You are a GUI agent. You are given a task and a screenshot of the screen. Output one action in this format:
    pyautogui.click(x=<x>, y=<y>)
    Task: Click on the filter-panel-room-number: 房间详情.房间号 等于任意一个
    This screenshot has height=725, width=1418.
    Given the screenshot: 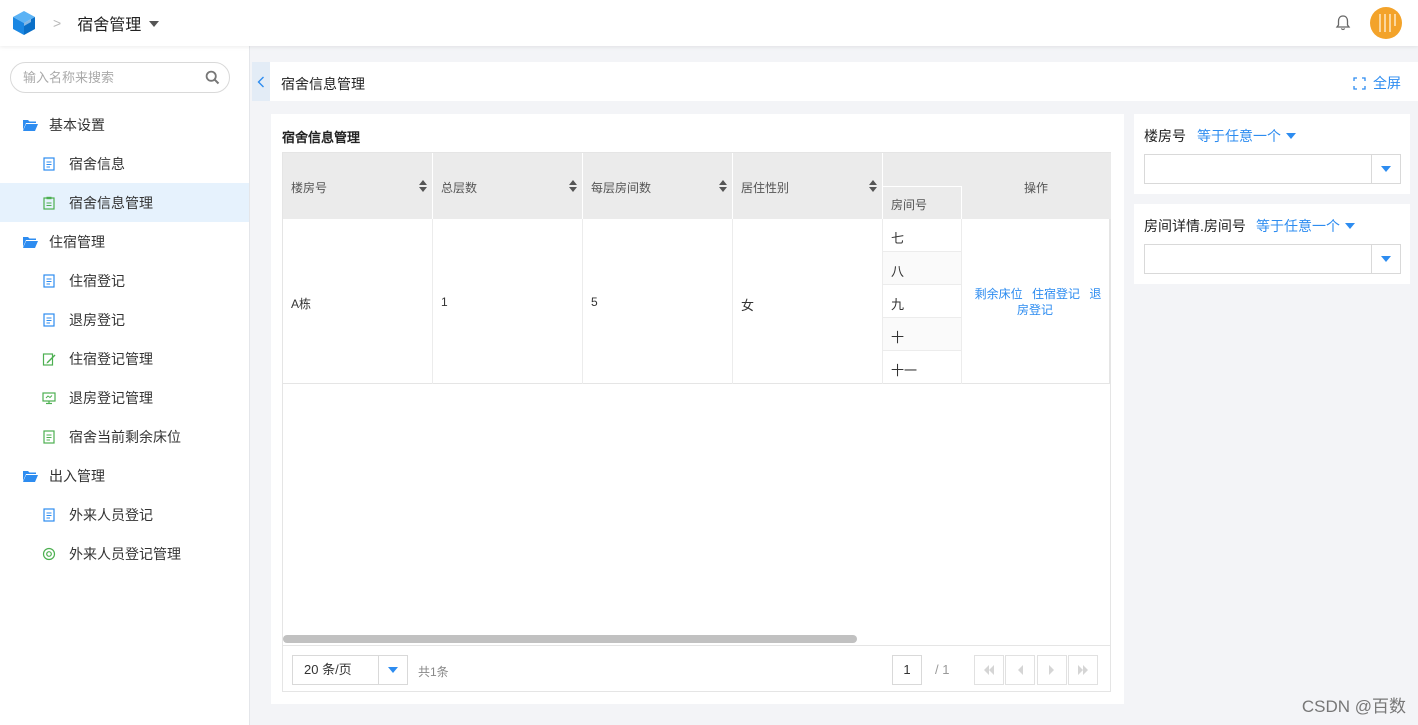 What is the action you would take?
    pyautogui.click(x=1272, y=244)
    